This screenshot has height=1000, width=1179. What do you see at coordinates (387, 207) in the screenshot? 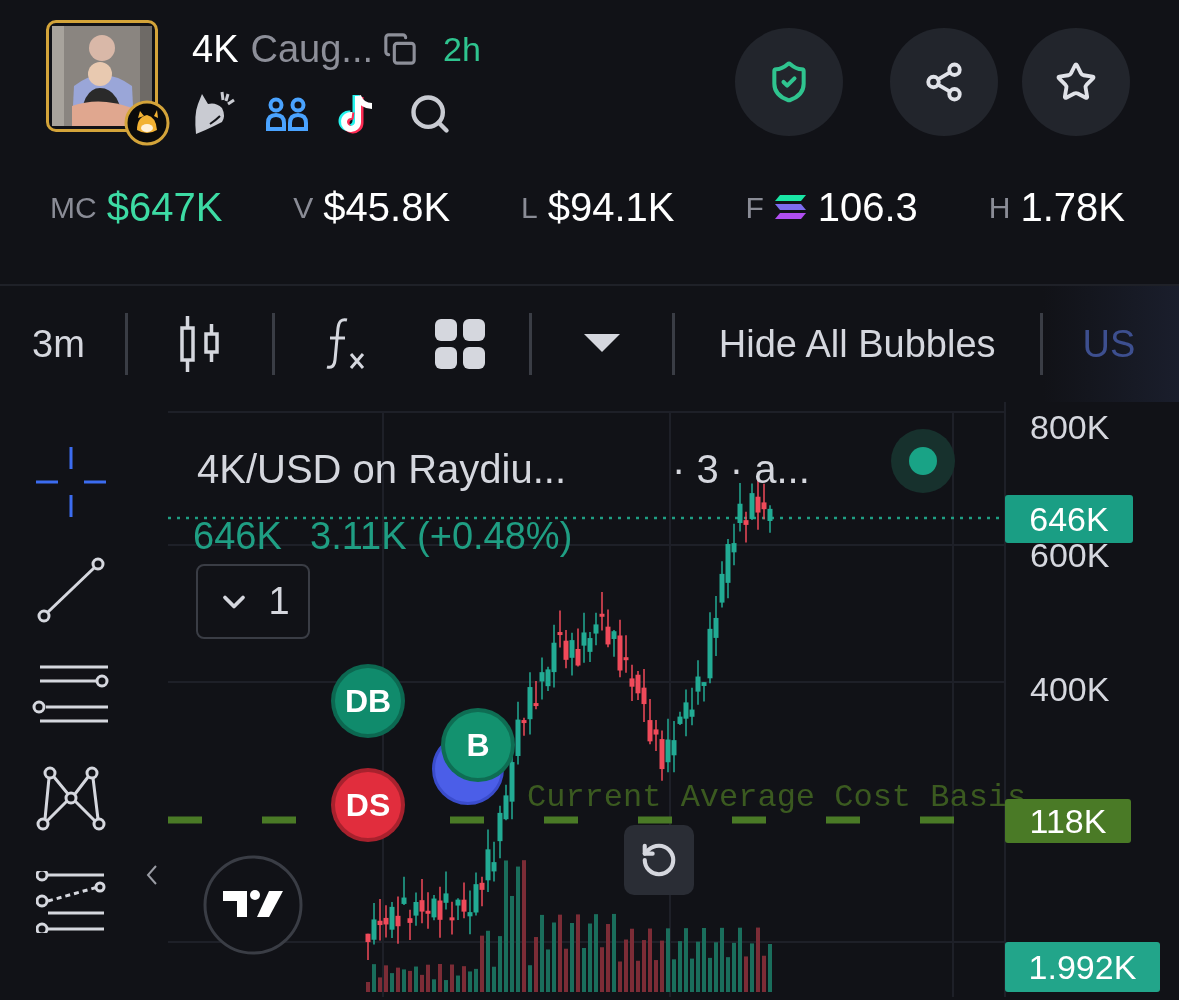
I see `stat-value: $45.8K` at bounding box center [387, 207].